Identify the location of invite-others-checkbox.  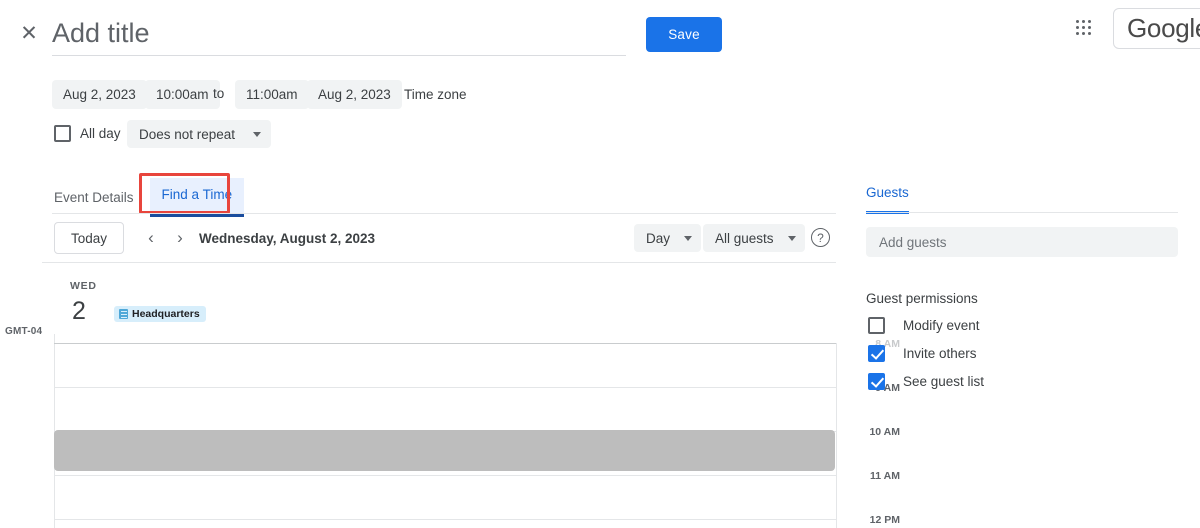
(876, 353).